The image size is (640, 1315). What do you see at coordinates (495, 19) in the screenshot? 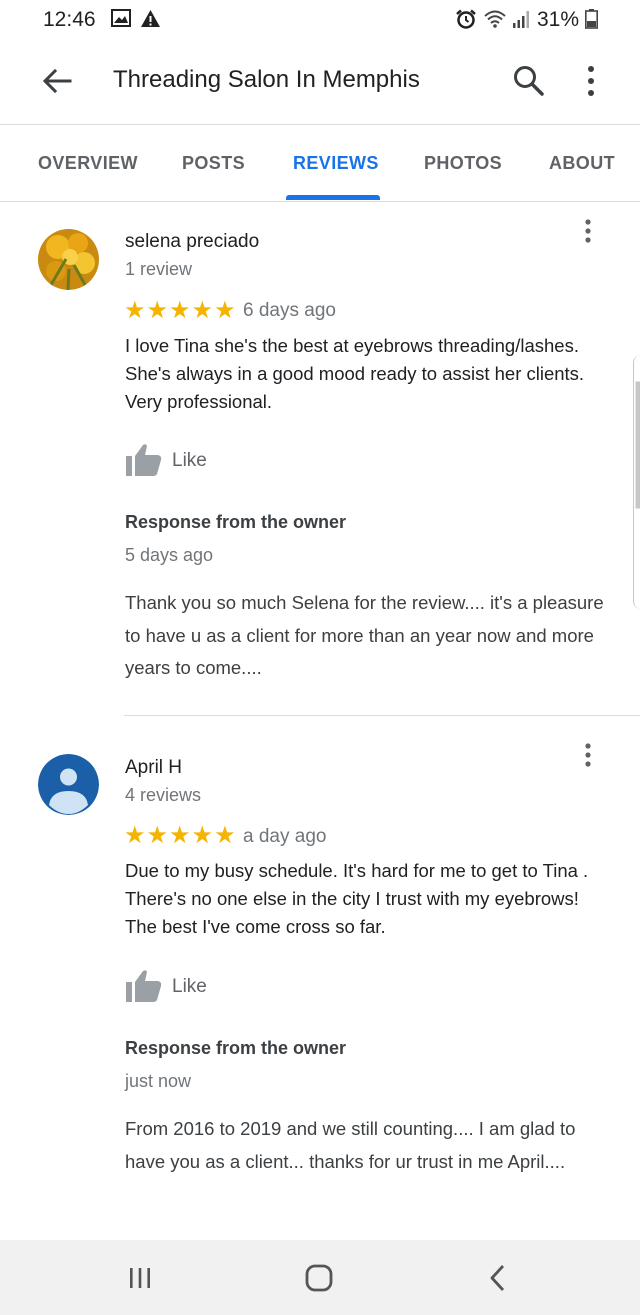
I see `wifi-icon` at bounding box center [495, 19].